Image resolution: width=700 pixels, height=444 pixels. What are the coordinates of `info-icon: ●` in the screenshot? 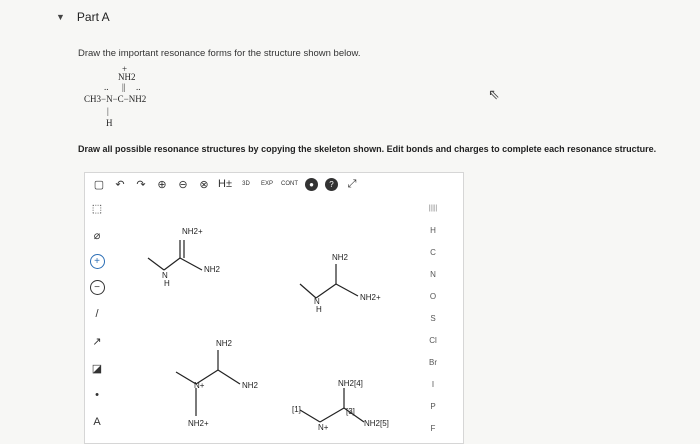 It's located at (311, 184).